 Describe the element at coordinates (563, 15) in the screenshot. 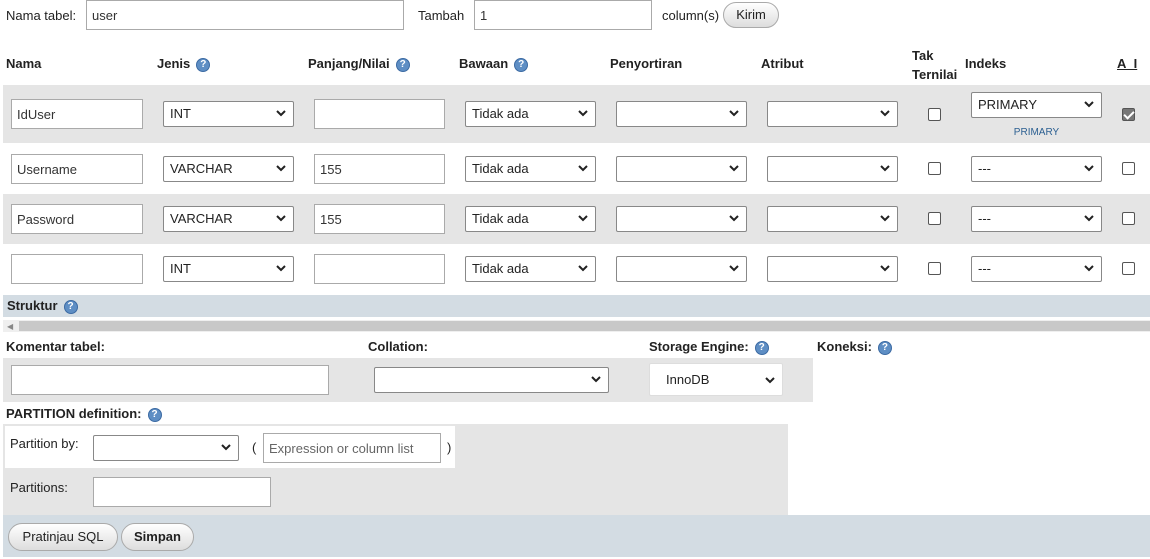

I see `add-columns-count-input` at that location.